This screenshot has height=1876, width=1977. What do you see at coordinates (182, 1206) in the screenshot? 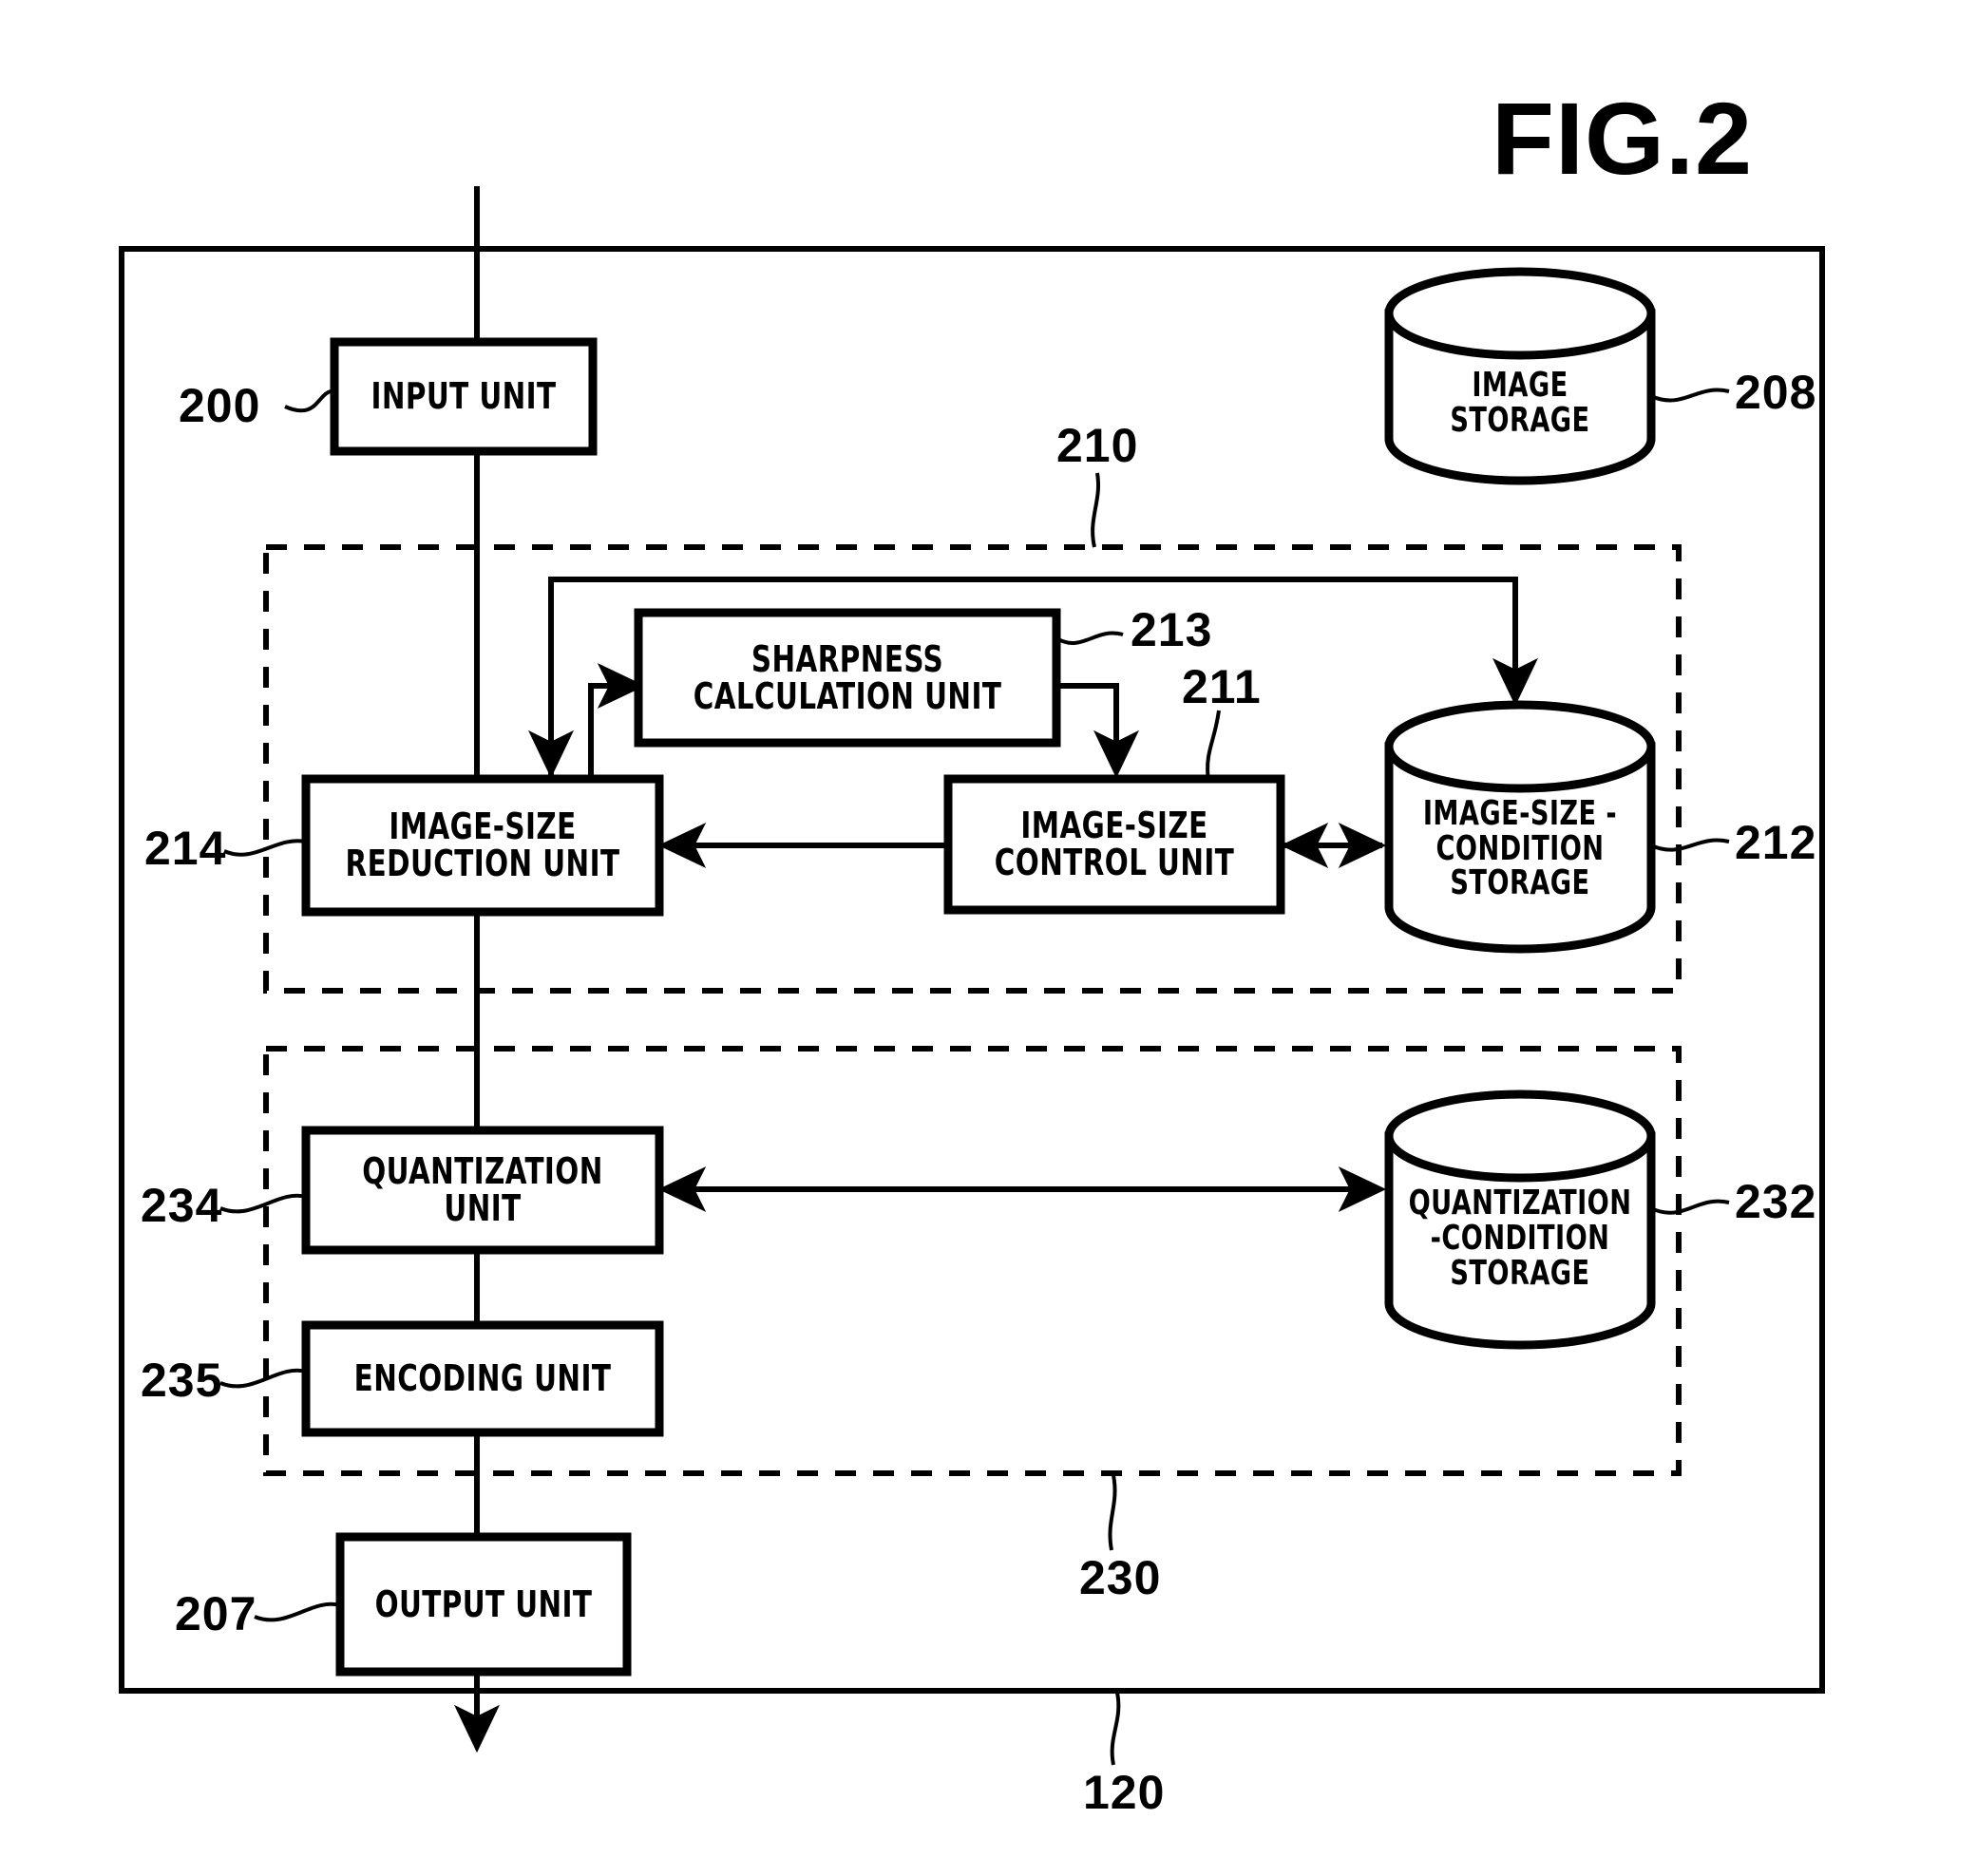
I see `ref-num-234: 234` at bounding box center [182, 1206].